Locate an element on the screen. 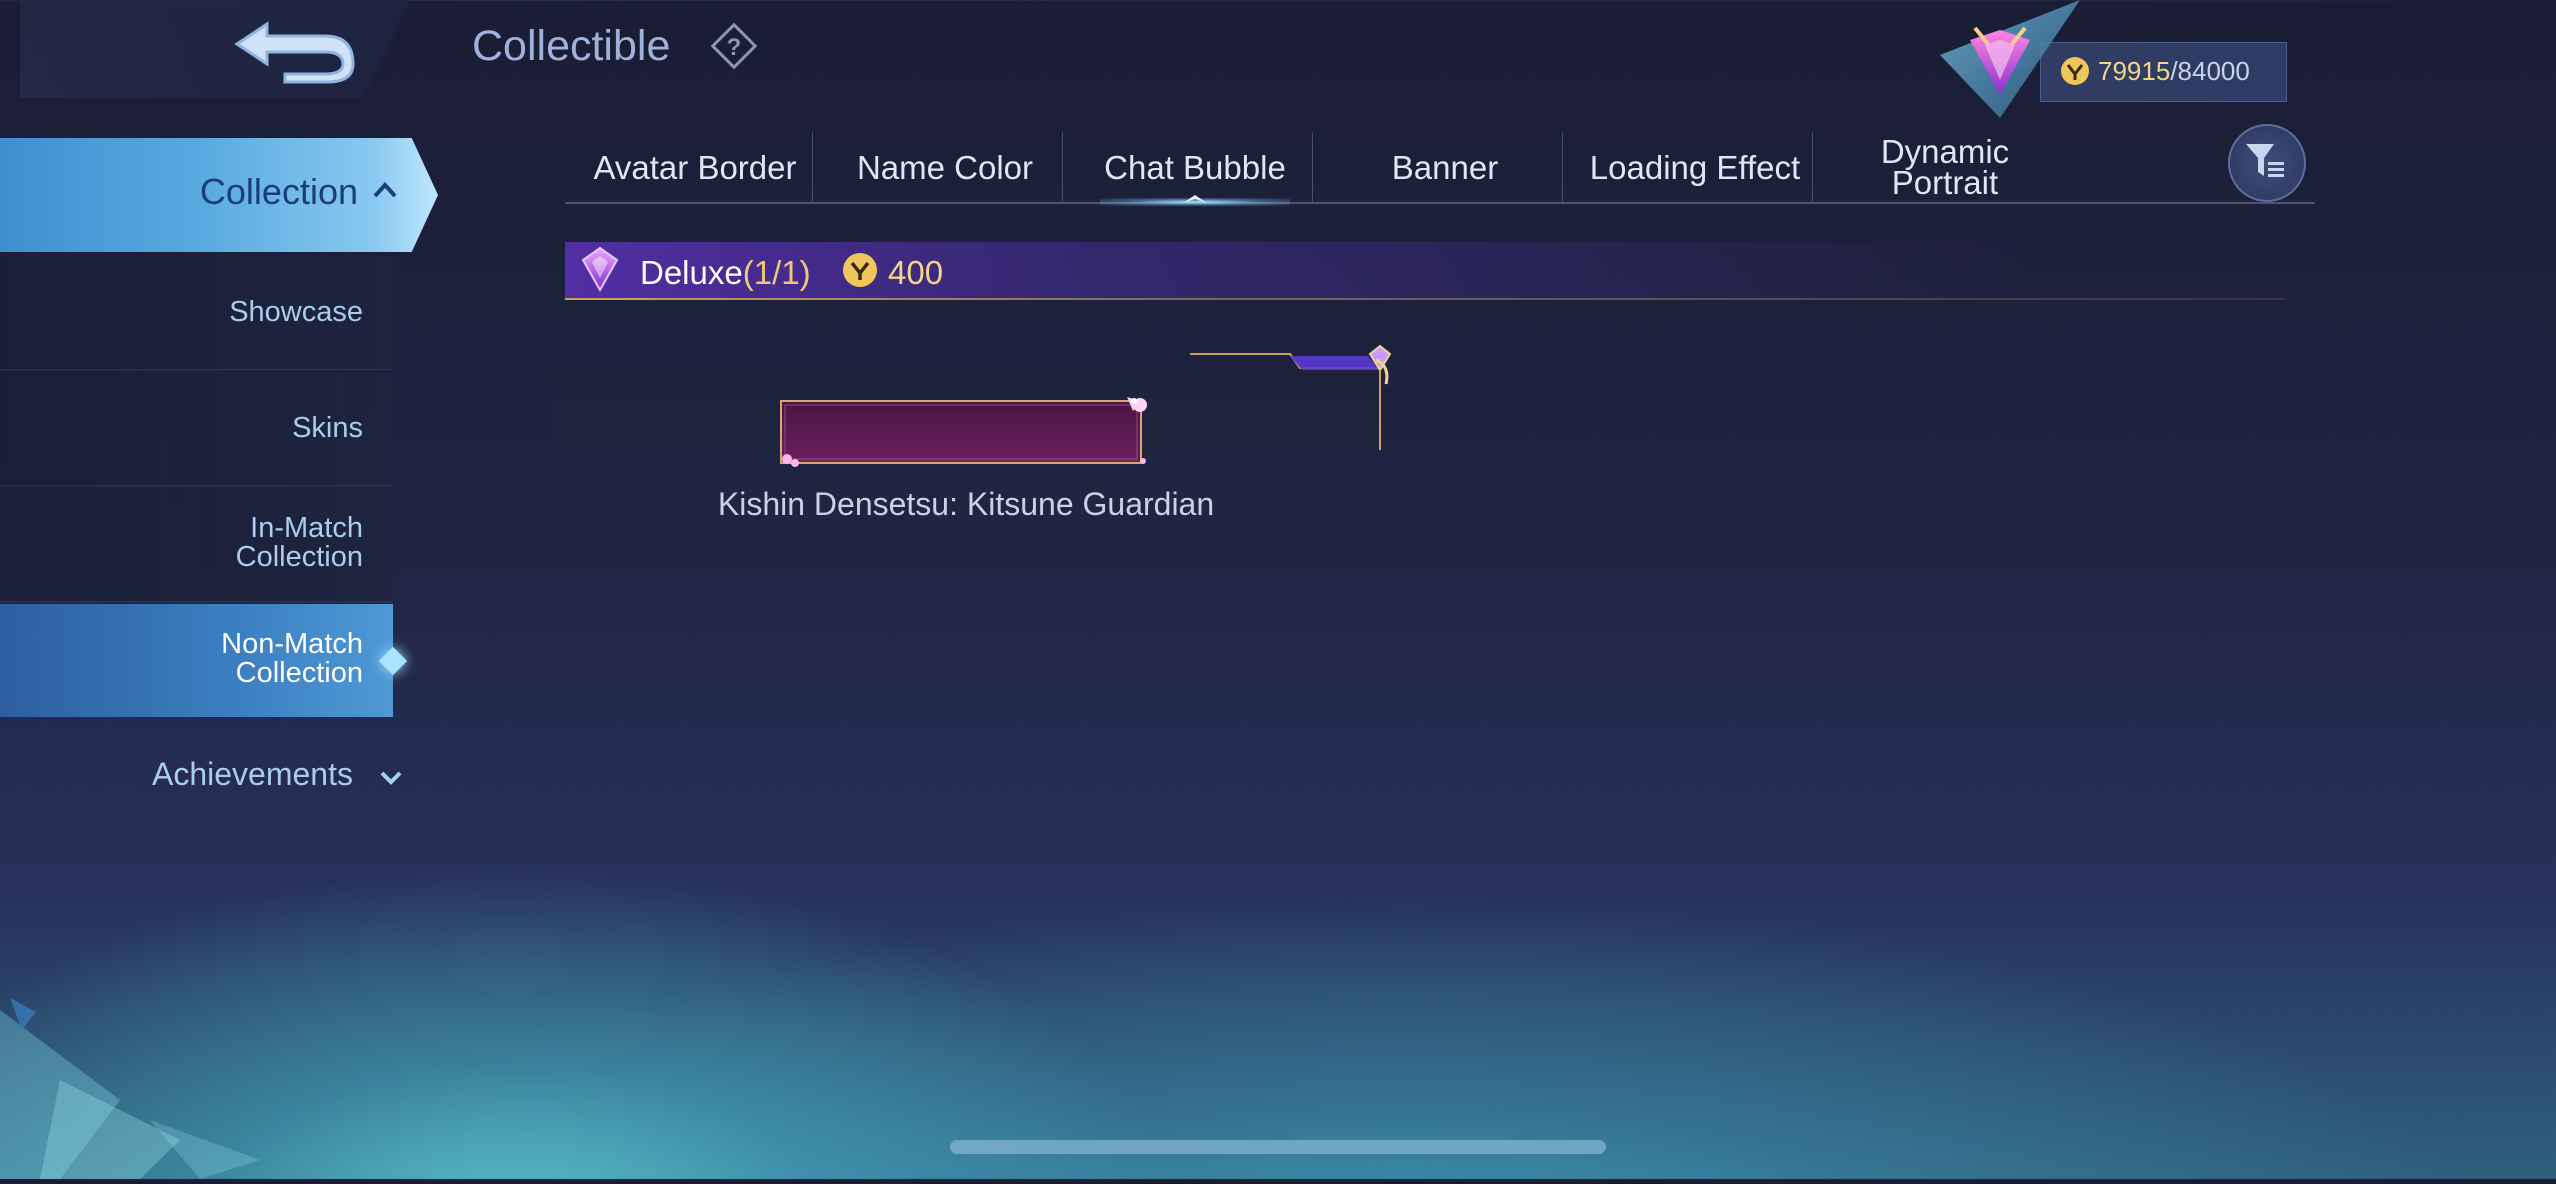 The image size is (2556, 1184). tab-bar-divider is located at coordinates (1440, 203).